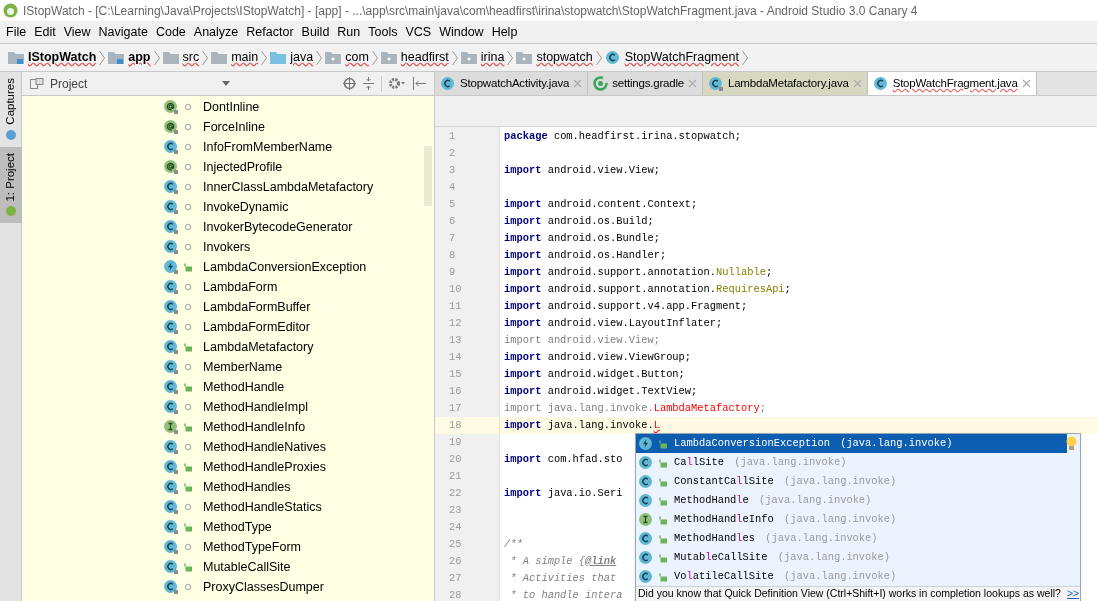  I want to click on menu-item: Refactor, so click(270, 32).